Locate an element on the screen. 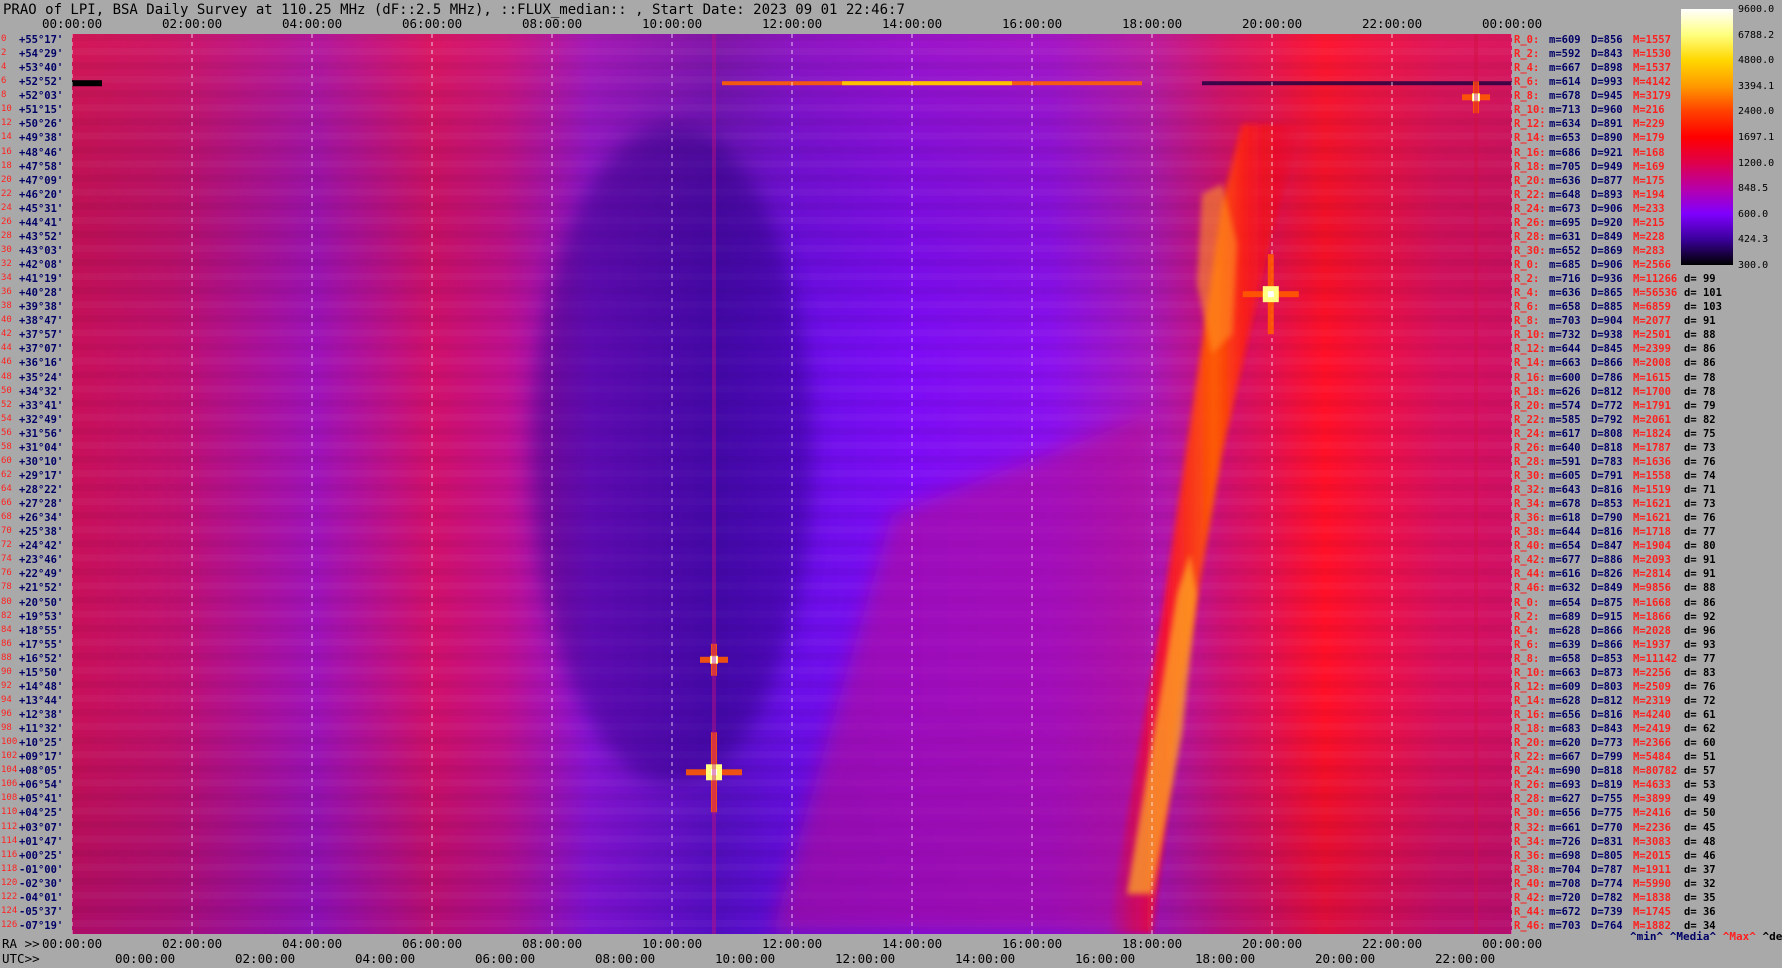 The width and height of the screenshot is (1782, 968). row-max: M=1530 is located at coordinates (1652, 54).